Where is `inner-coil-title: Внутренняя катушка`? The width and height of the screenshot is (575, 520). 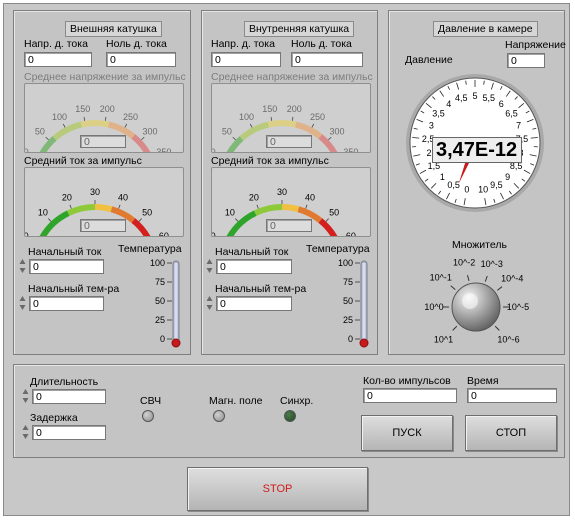
inner-coil-title: Внутренняя катушка is located at coordinates (299, 29).